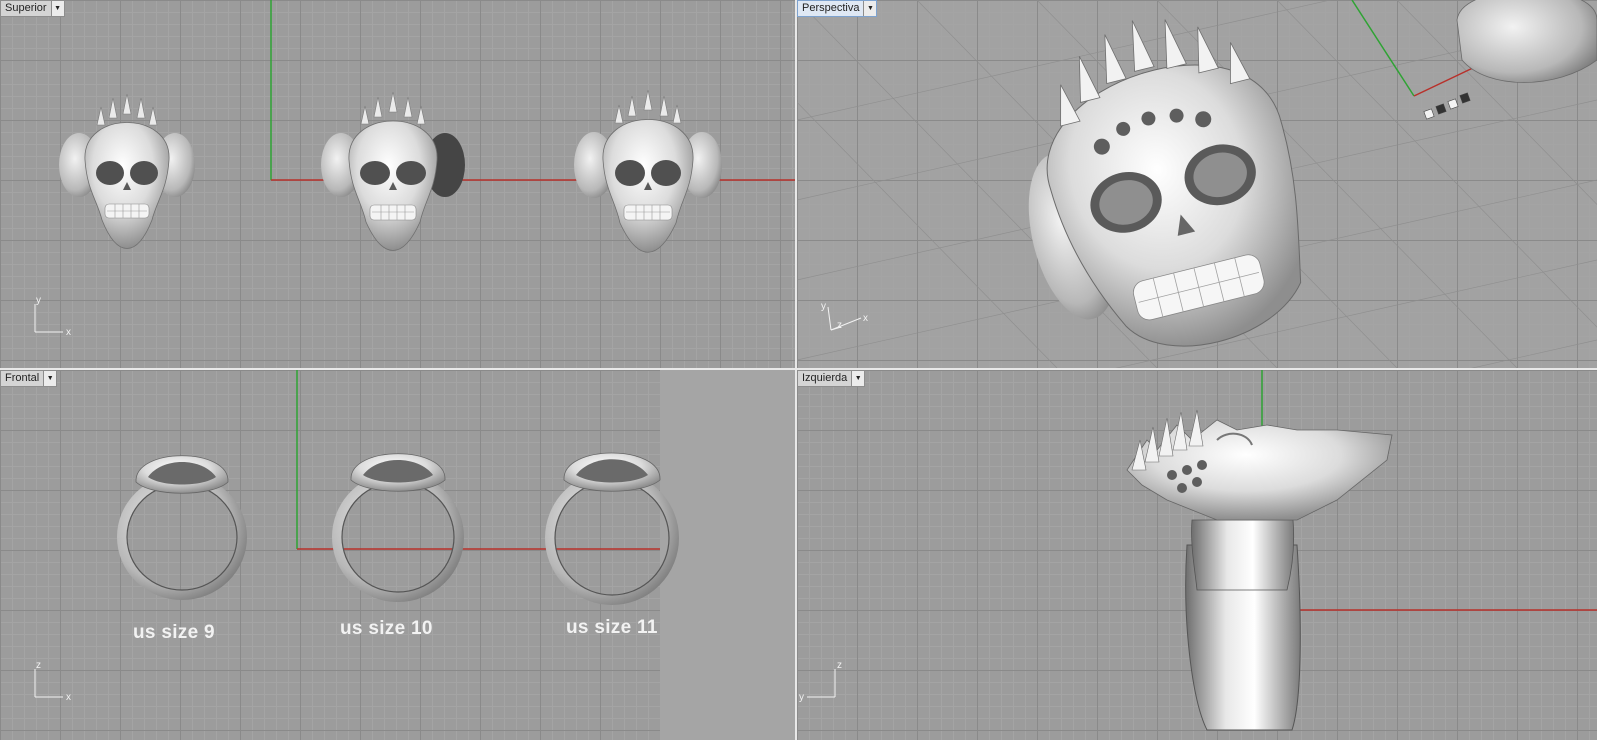 The image size is (1597, 740). Describe the element at coordinates (22, 378) in the screenshot. I see `viewport-title: Frontal` at that location.